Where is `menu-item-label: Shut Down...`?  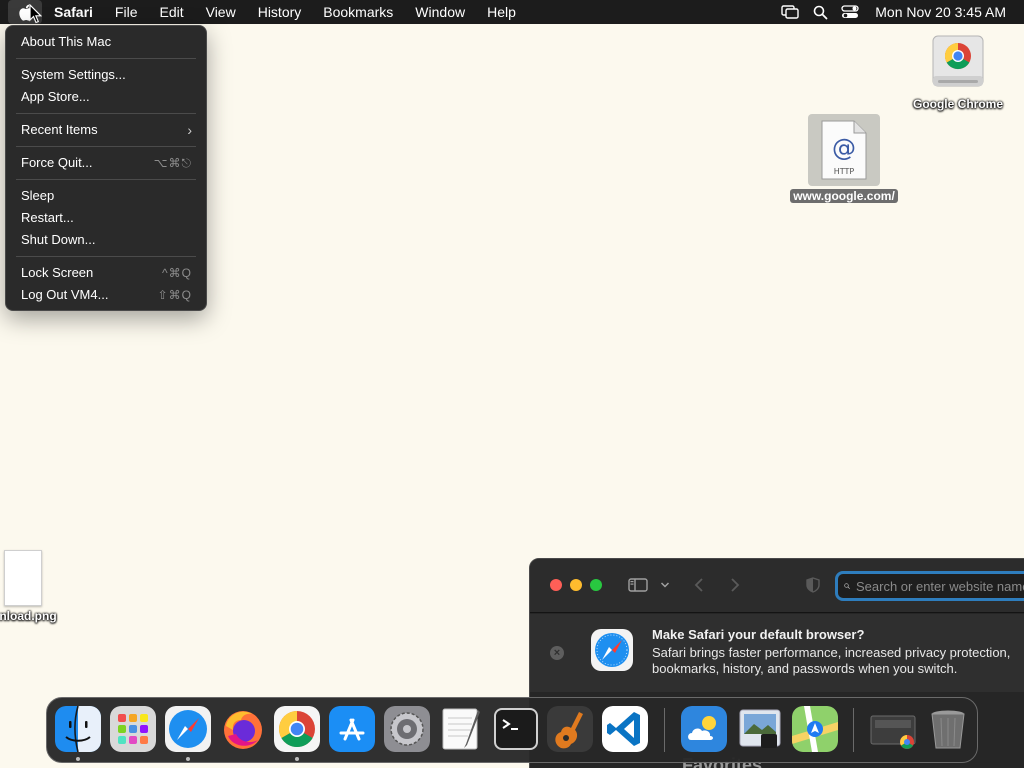 menu-item-label: Shut Down... is located at coordinates (58, 239).